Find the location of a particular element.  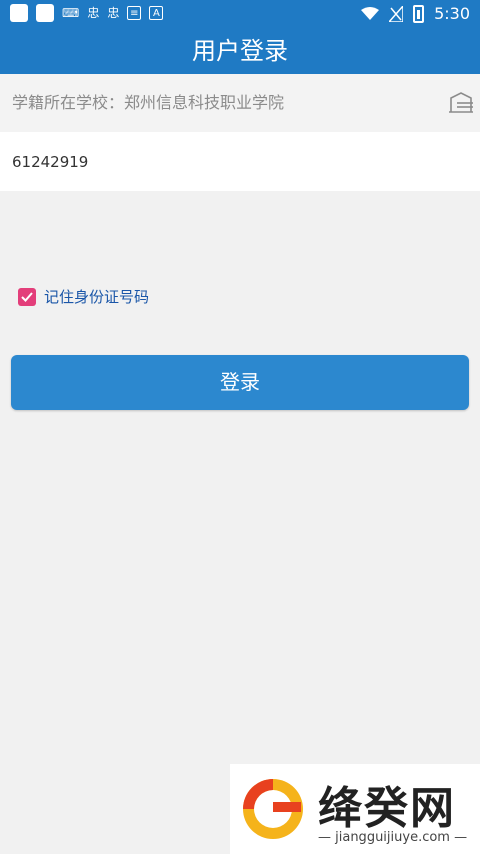

school-building-icon is located at coordinates (461, 103).